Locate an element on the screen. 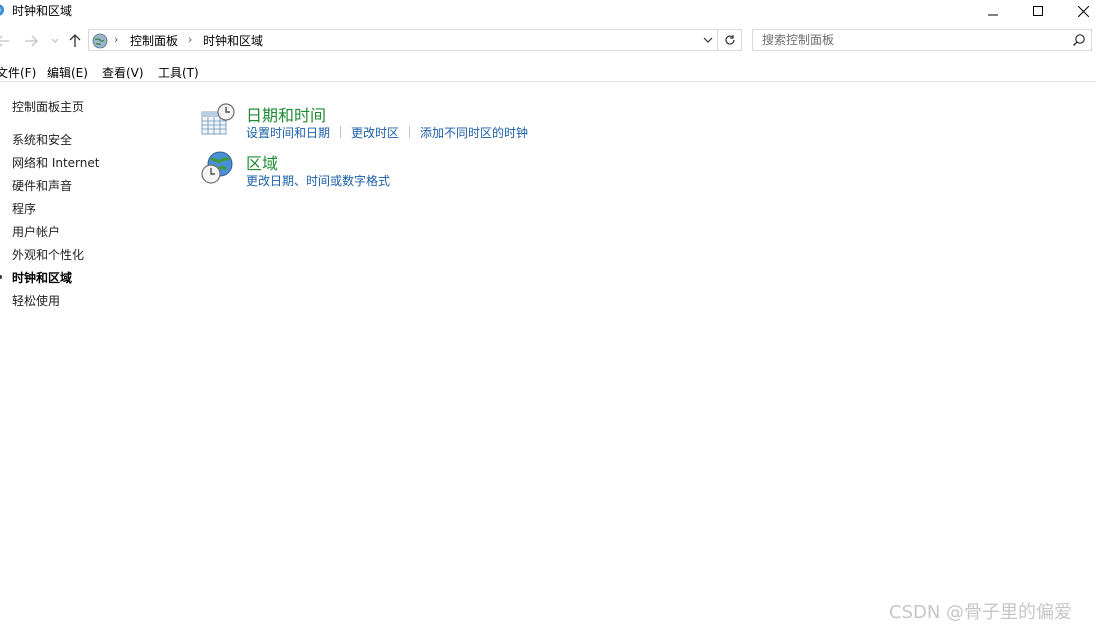 This screenshot has height=628, width=1096. globe-clock-icon is located at coordinates (218, 168).